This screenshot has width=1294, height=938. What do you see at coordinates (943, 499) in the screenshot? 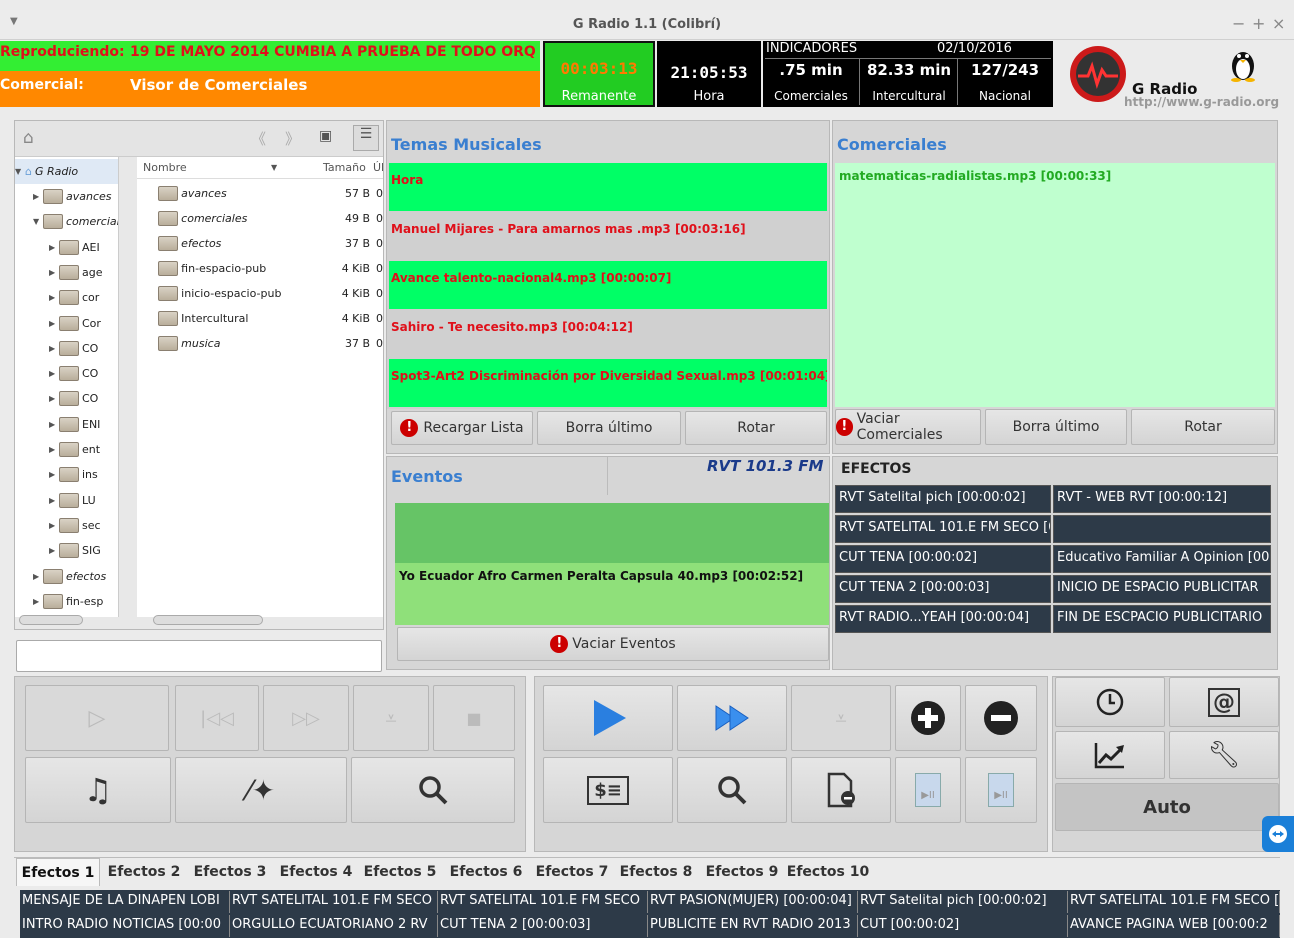
I see `effect-cell: RVT Satelital pich [00:00:02]` at bounding box center [943, 499].